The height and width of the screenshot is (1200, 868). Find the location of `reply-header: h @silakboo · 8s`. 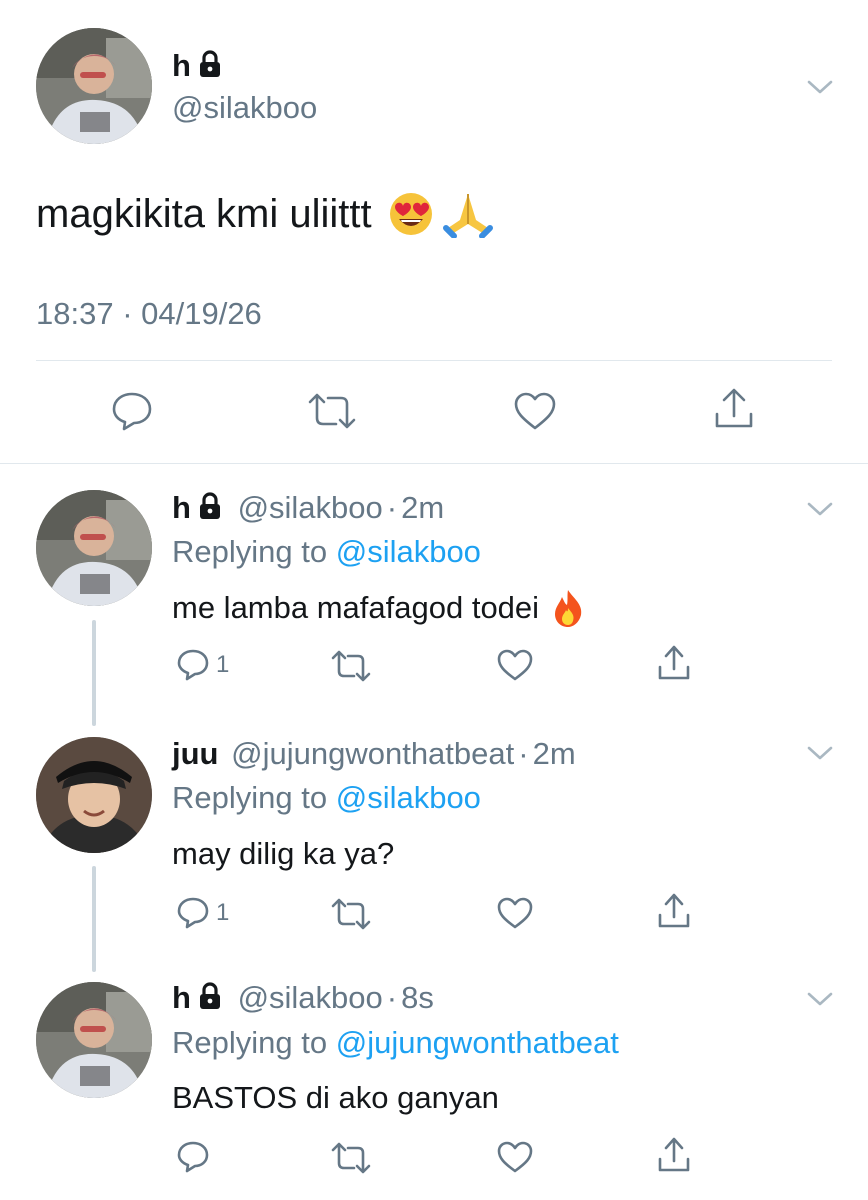

reply-header: h @silakboo · 8s is located at coordinates (303, 998).